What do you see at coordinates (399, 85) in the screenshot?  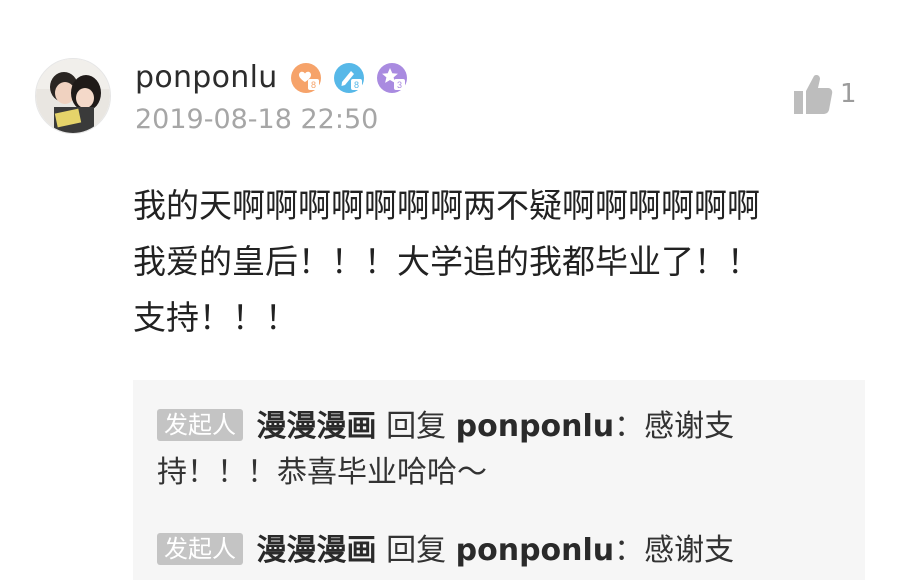 I see `svg-text: 3` at bounding box center [399, 85].